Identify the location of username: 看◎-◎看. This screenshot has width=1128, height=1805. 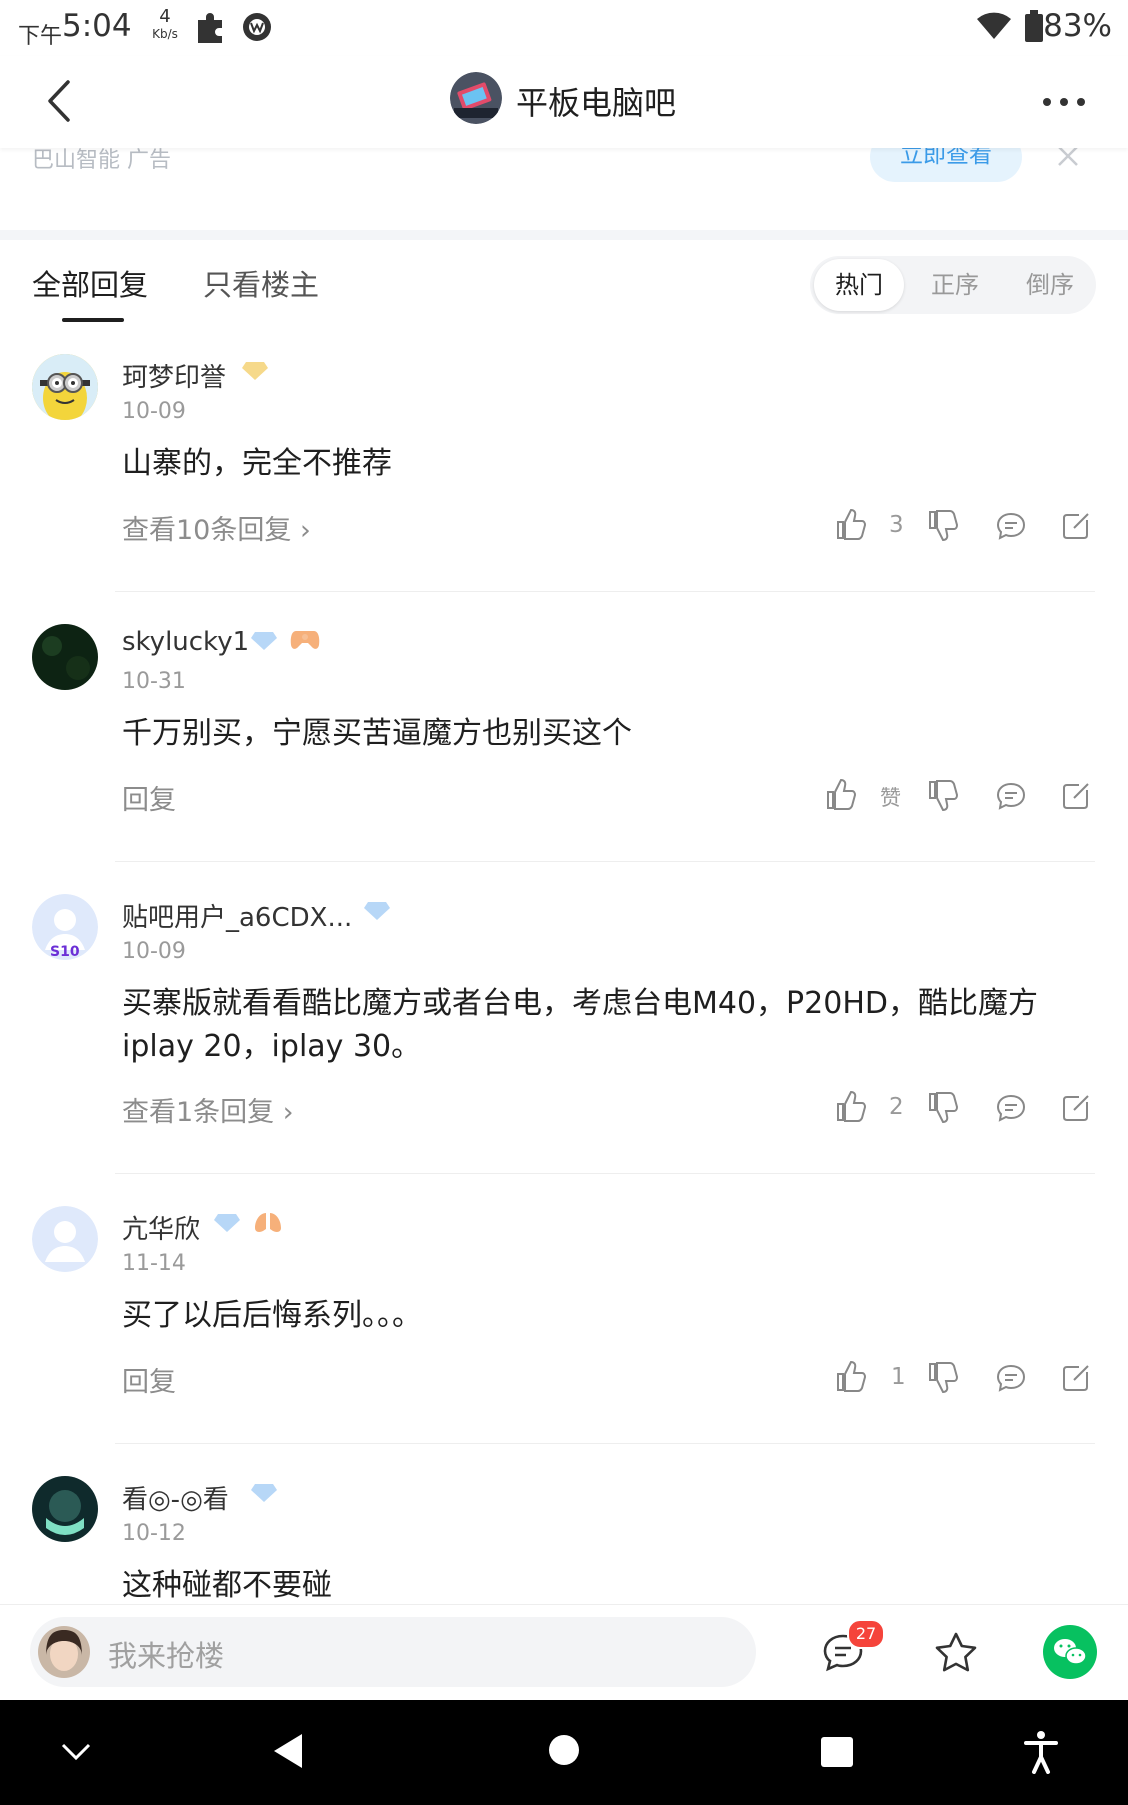
(175, 1497).